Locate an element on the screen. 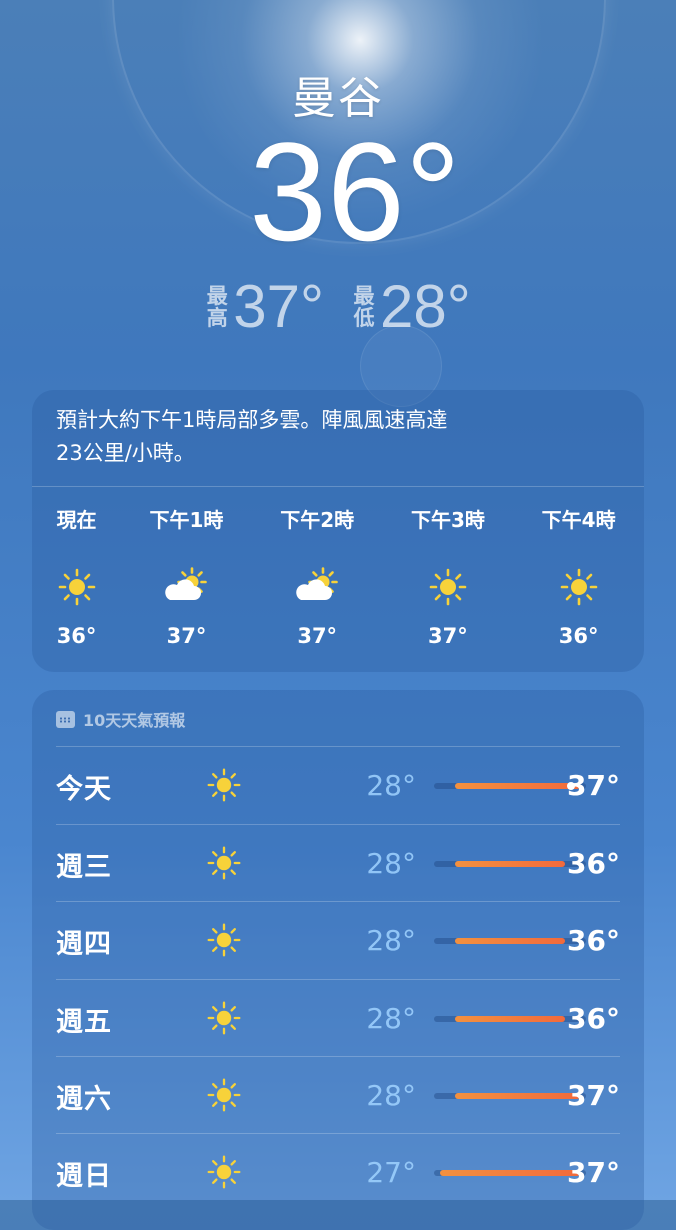 This screenshot has width=676, height=1230. hour-item: 下午2時 37° is located at coordinates (317, 576).